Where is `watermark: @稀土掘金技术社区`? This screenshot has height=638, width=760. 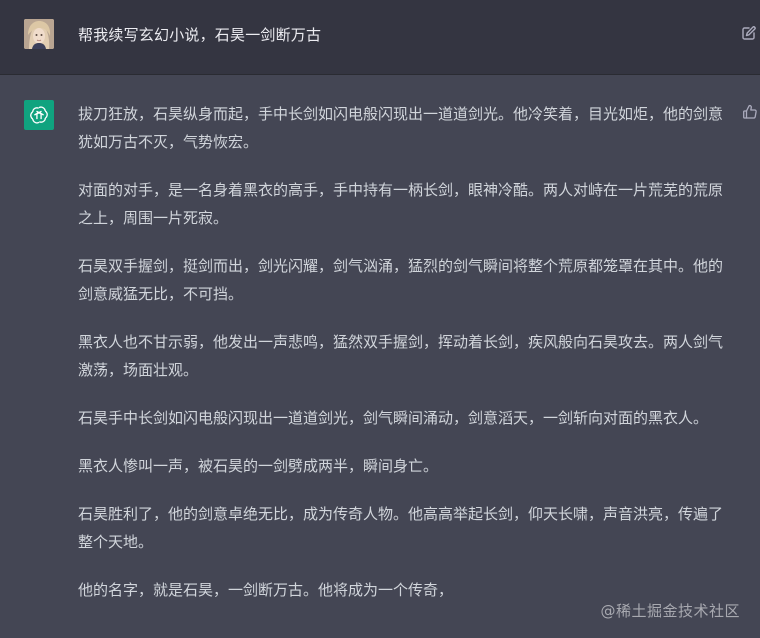
watermark: @稀土掘金技术社区 is located at coordinates (670, 611).